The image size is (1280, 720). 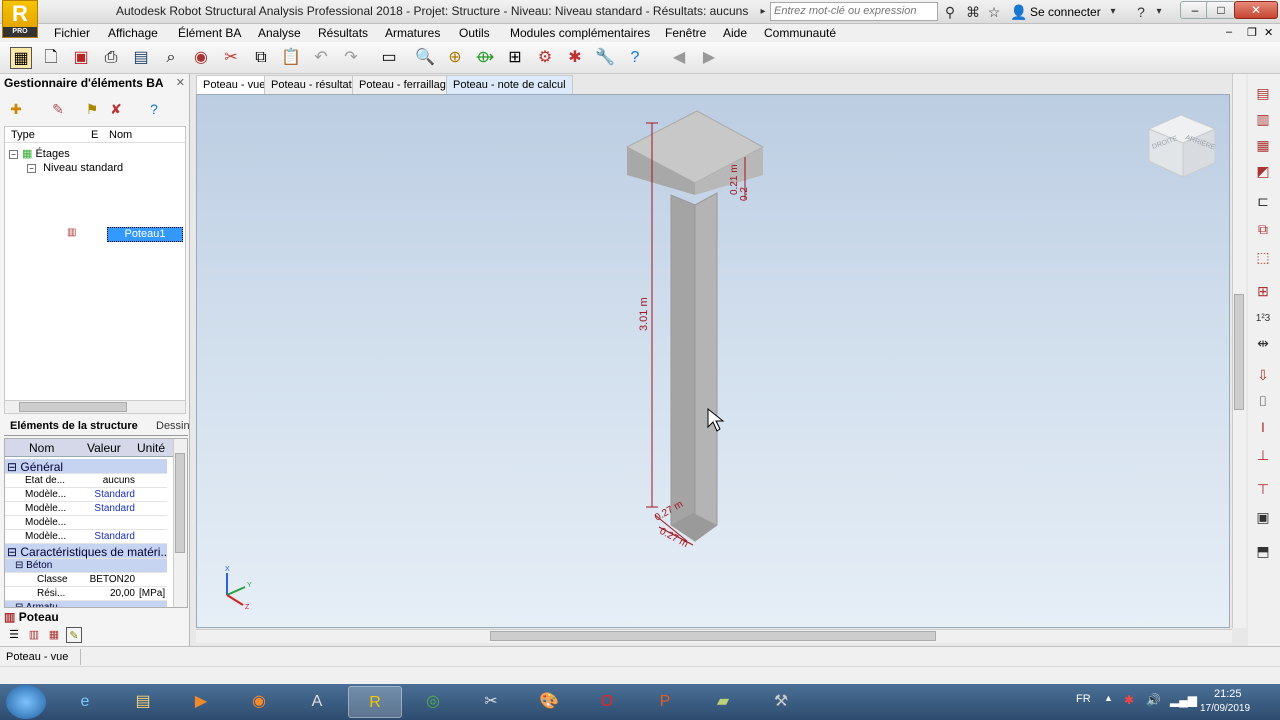 I want to click on favorites-star-icon: ☆, so click(x=994, y=12).